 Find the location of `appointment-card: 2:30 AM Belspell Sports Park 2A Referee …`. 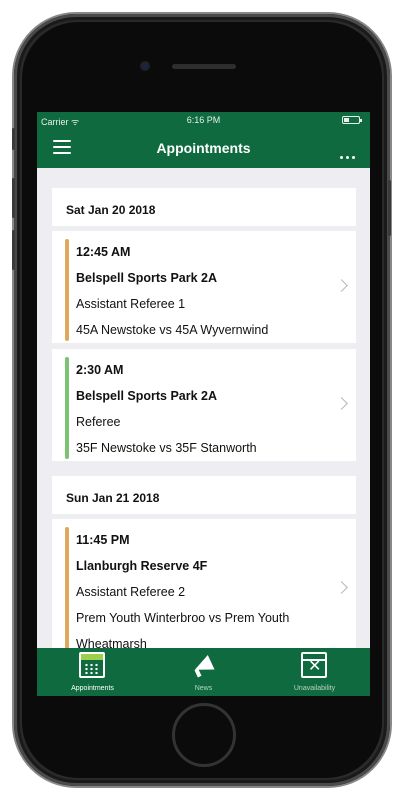

appointment-card: 2:30 AM Belspell Sports Park 2A Referee … is located at coordinates (204, 405).